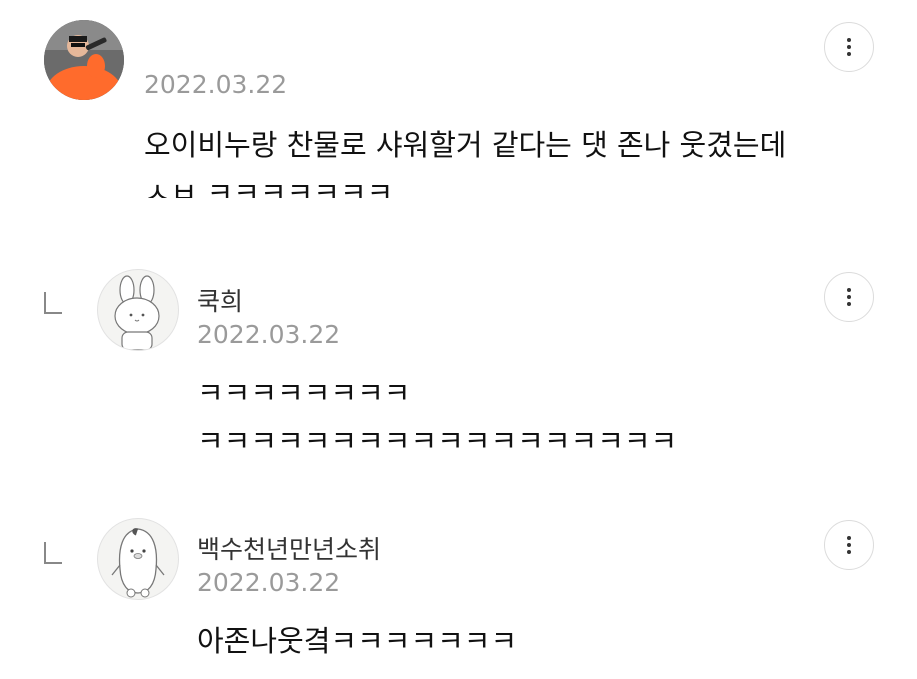 This screenshot has height=679, width=917. Describe the element at coordinates (269, 187) in the screenshot. I see `comment-text-line: ㅅㅂ ㅋㅋㅋㅋㅋㅋㅋ` at that location.